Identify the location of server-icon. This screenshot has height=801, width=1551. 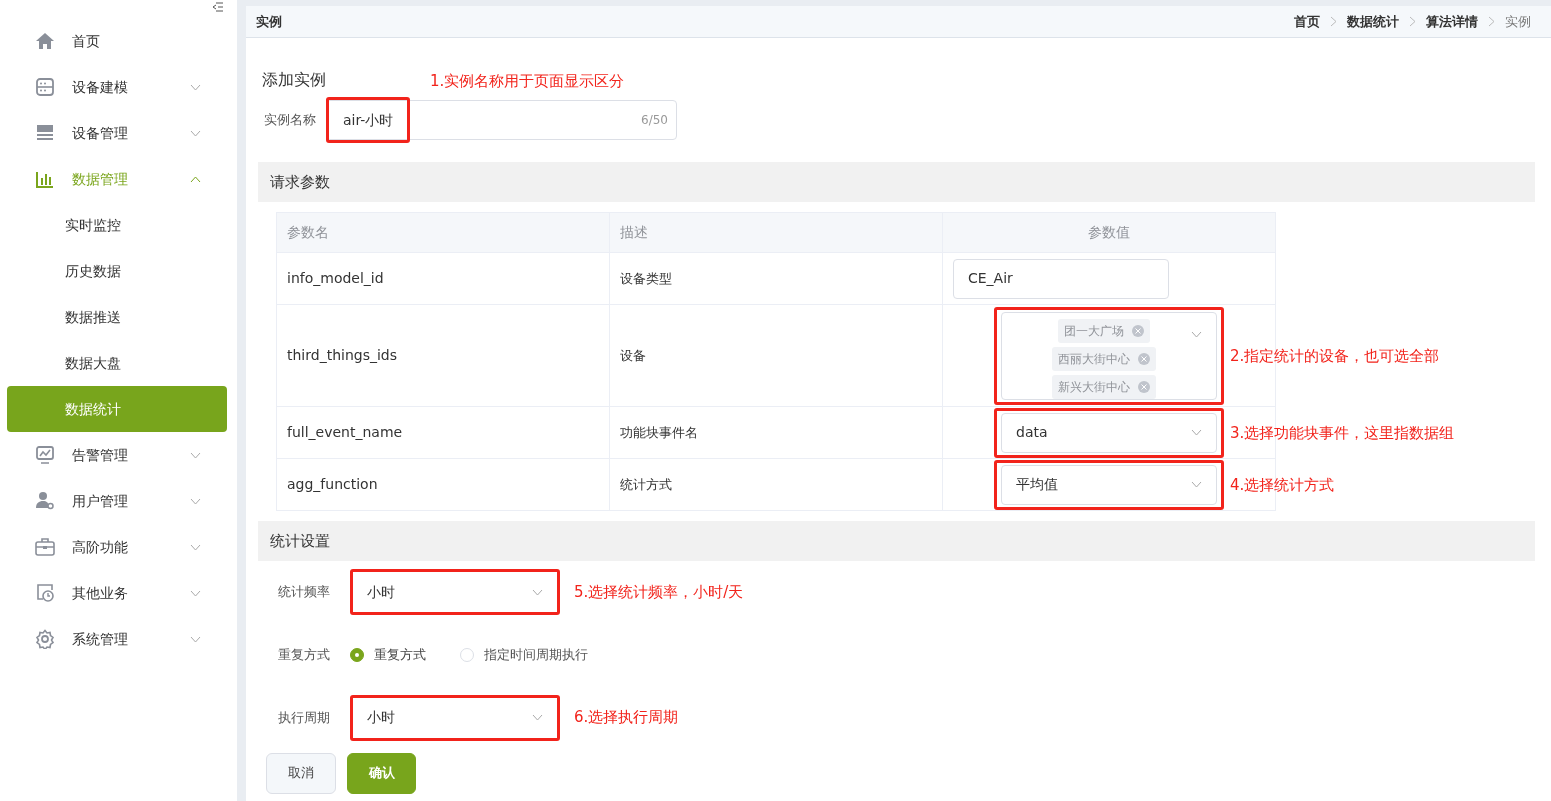
(45, 87).